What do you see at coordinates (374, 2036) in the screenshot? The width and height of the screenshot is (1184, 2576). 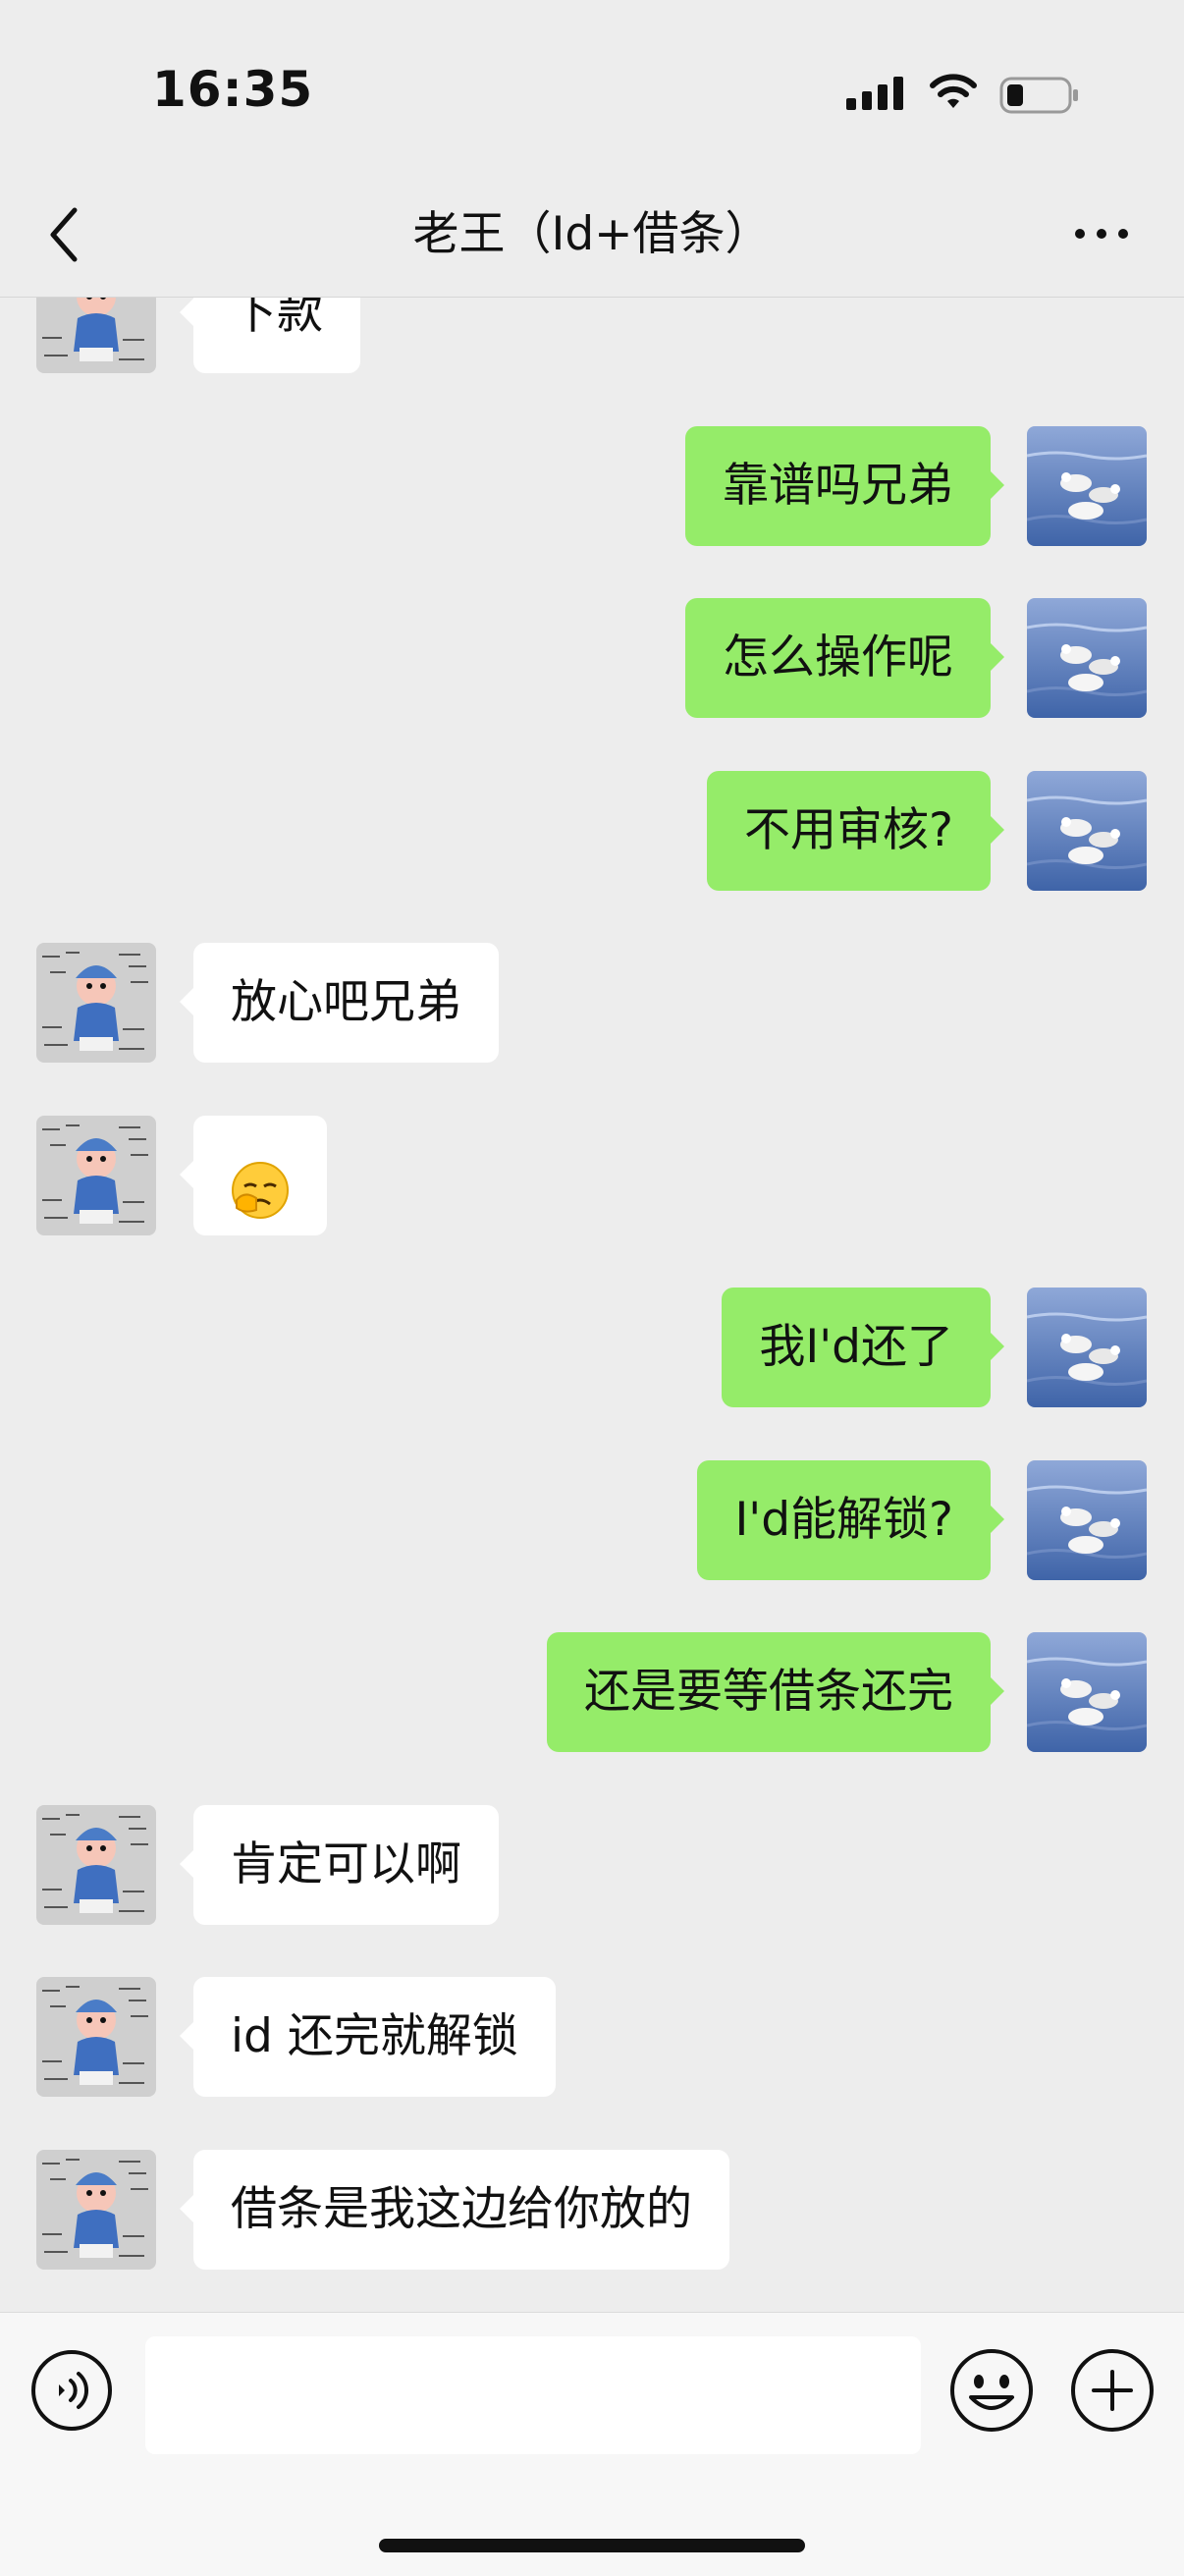 I see `message-text: id 还完就解锁` at bounding box center [374, 2036].